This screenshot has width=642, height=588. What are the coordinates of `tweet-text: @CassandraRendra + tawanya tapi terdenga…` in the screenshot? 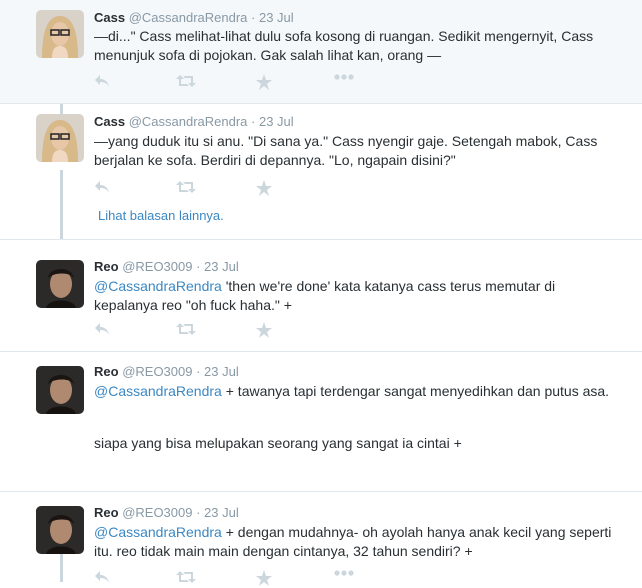 It's located at (354, 391).